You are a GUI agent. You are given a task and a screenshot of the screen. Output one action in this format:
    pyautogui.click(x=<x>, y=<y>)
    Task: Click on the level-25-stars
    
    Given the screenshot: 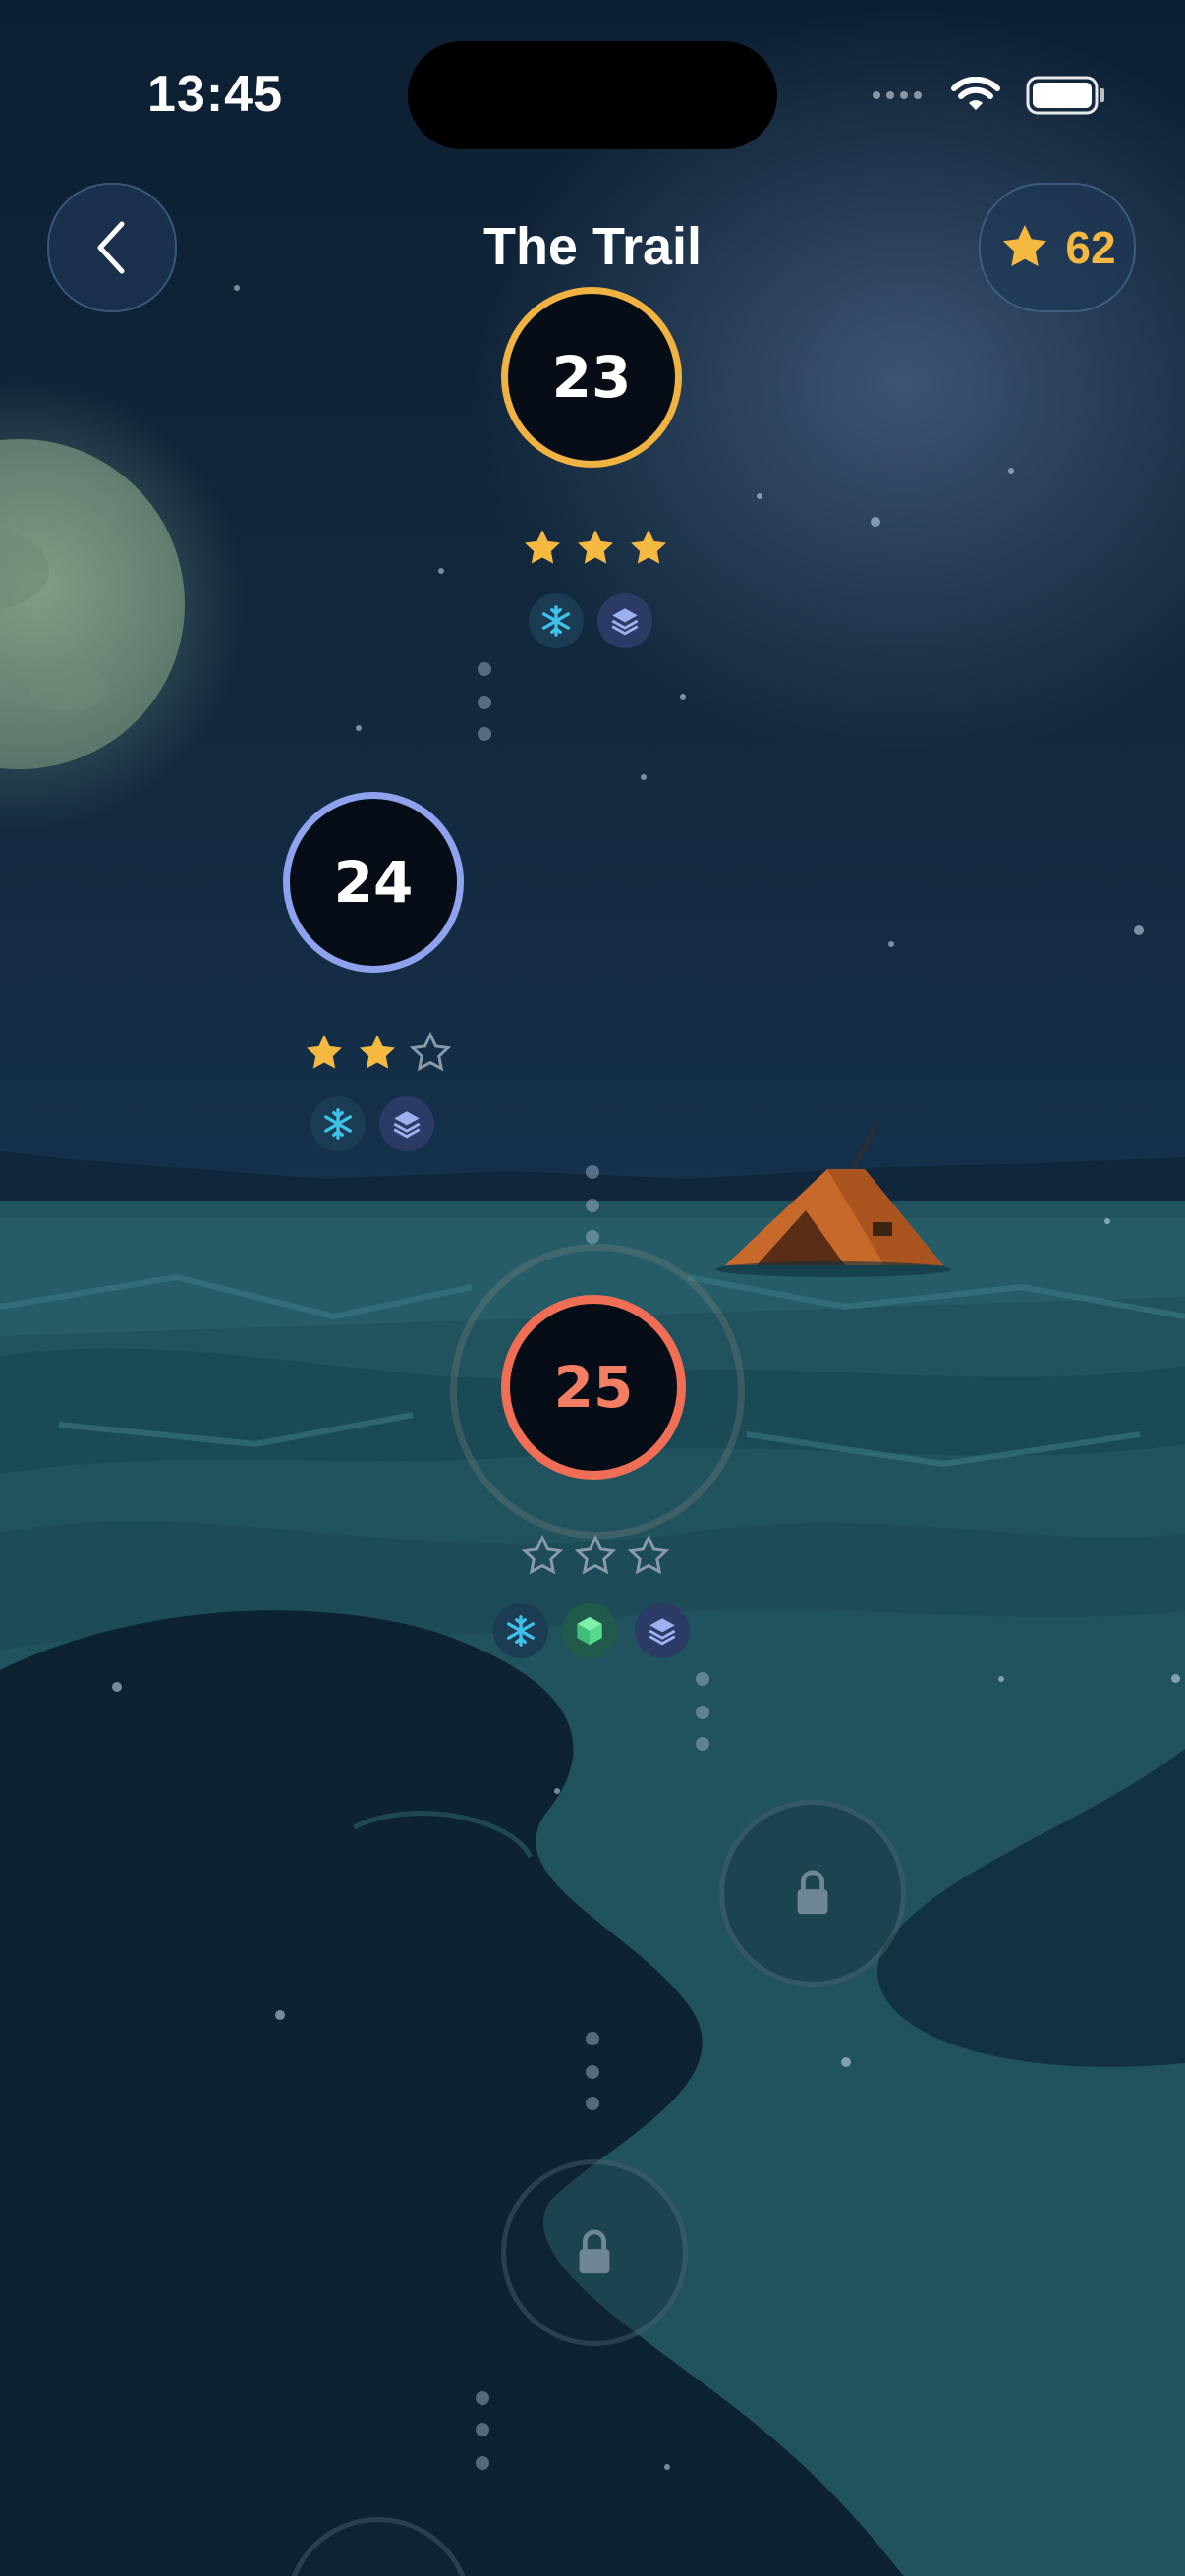 What is the action you would take?
    pyautogui.click(x=596, y=1556)
    